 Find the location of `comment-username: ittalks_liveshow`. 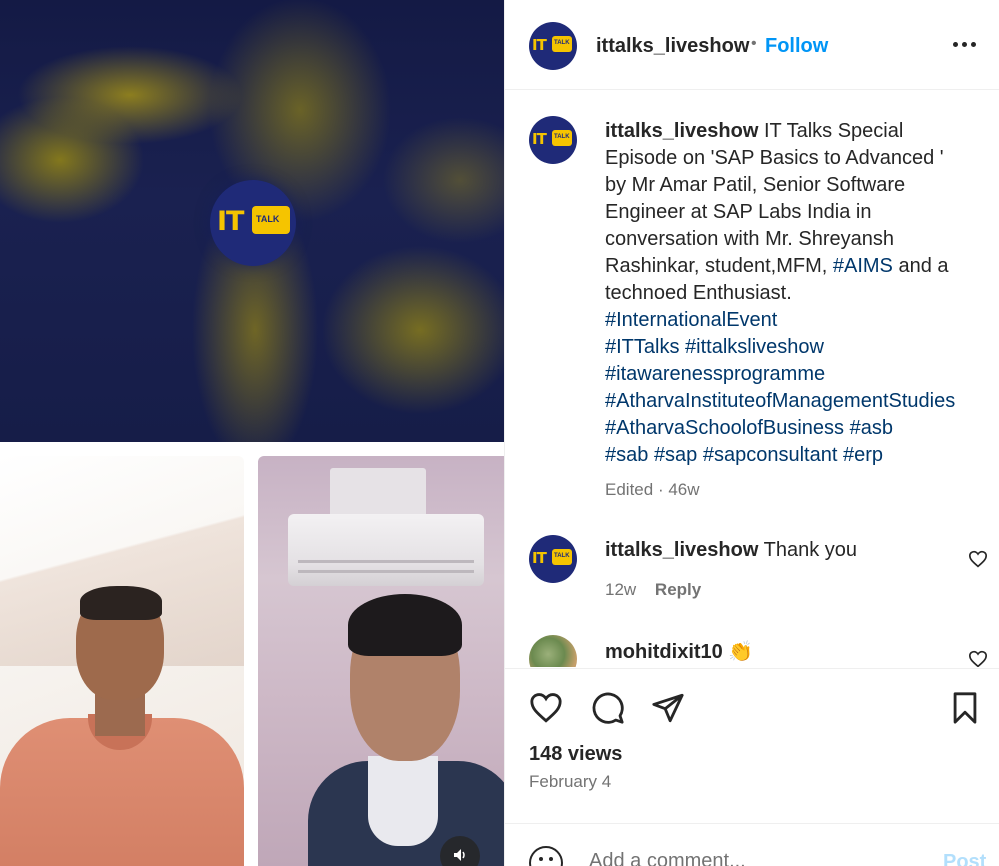

comment-username: ittalks_liveshow is located at coordinates (681, 550).